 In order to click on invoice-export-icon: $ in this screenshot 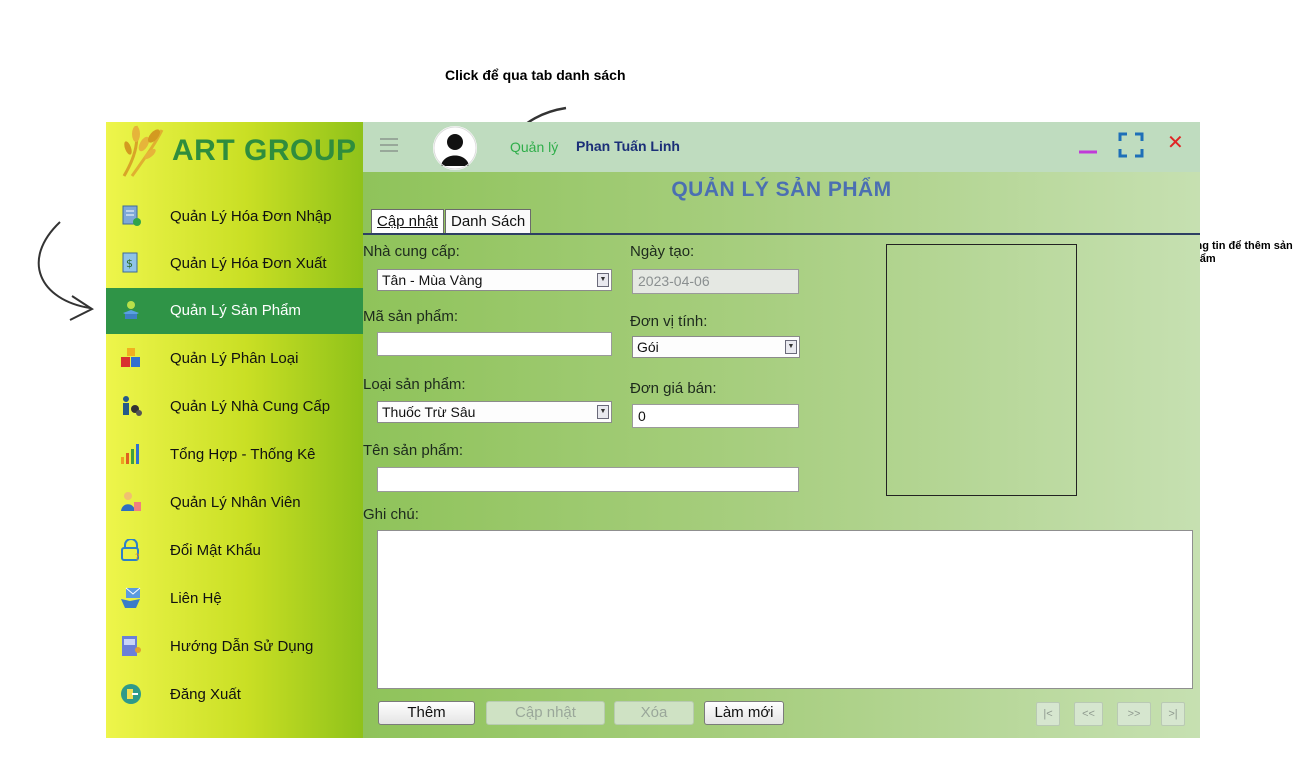, I will do `click(130, 262)`.